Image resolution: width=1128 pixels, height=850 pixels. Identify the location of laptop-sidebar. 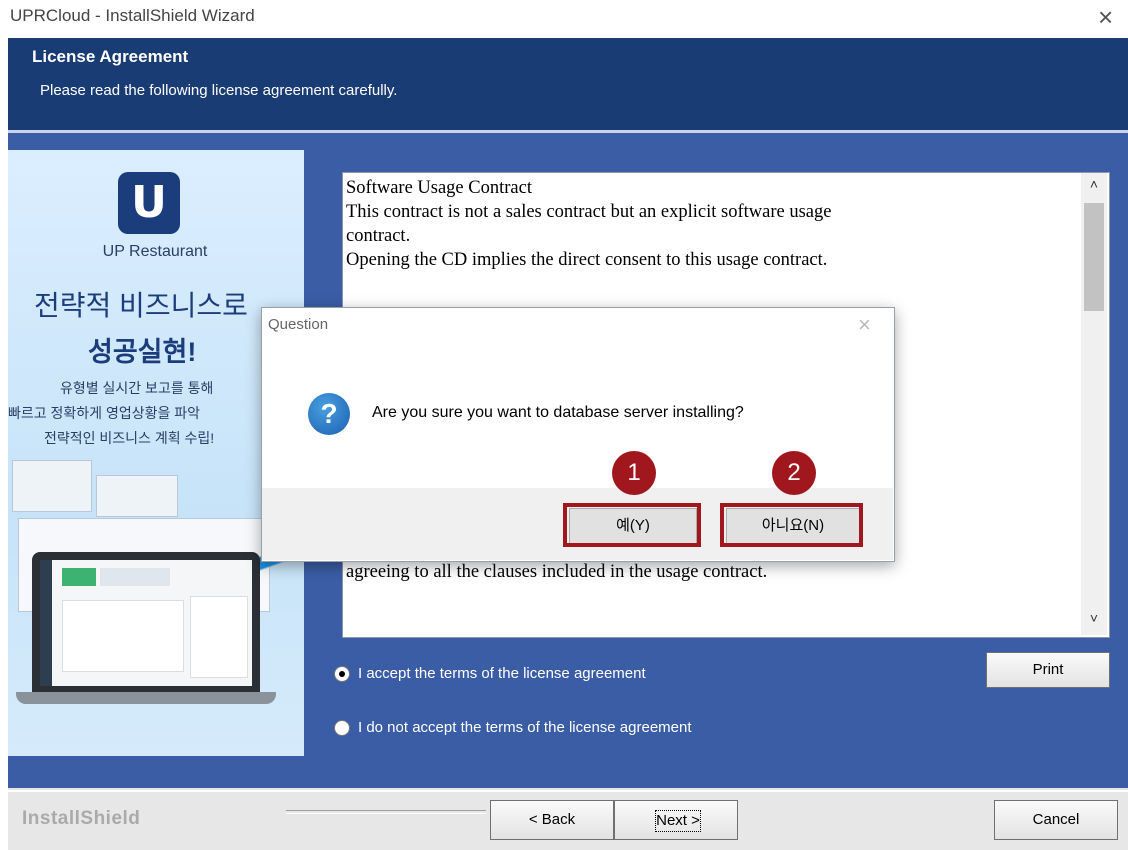
(46, 623).